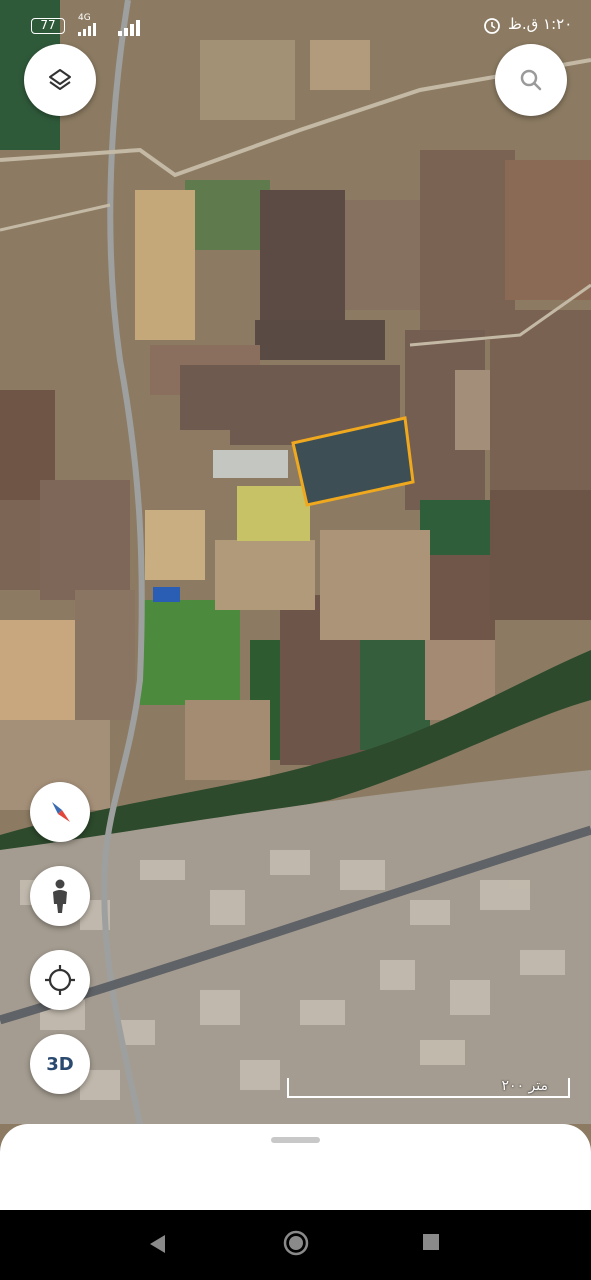  I want to click on battery-level: 77, so click(48, 25).